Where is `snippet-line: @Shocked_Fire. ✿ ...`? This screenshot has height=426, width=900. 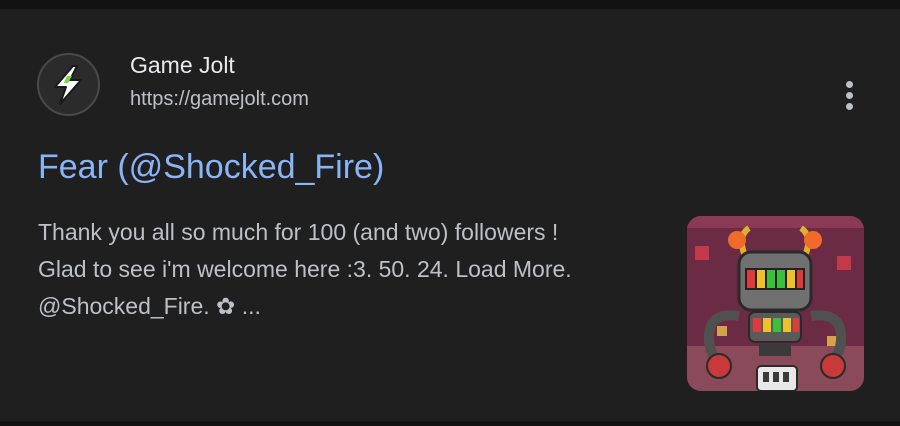
snippet-line: @Shocked_Fire. ✿ ... is located at coordinates (149, 306).